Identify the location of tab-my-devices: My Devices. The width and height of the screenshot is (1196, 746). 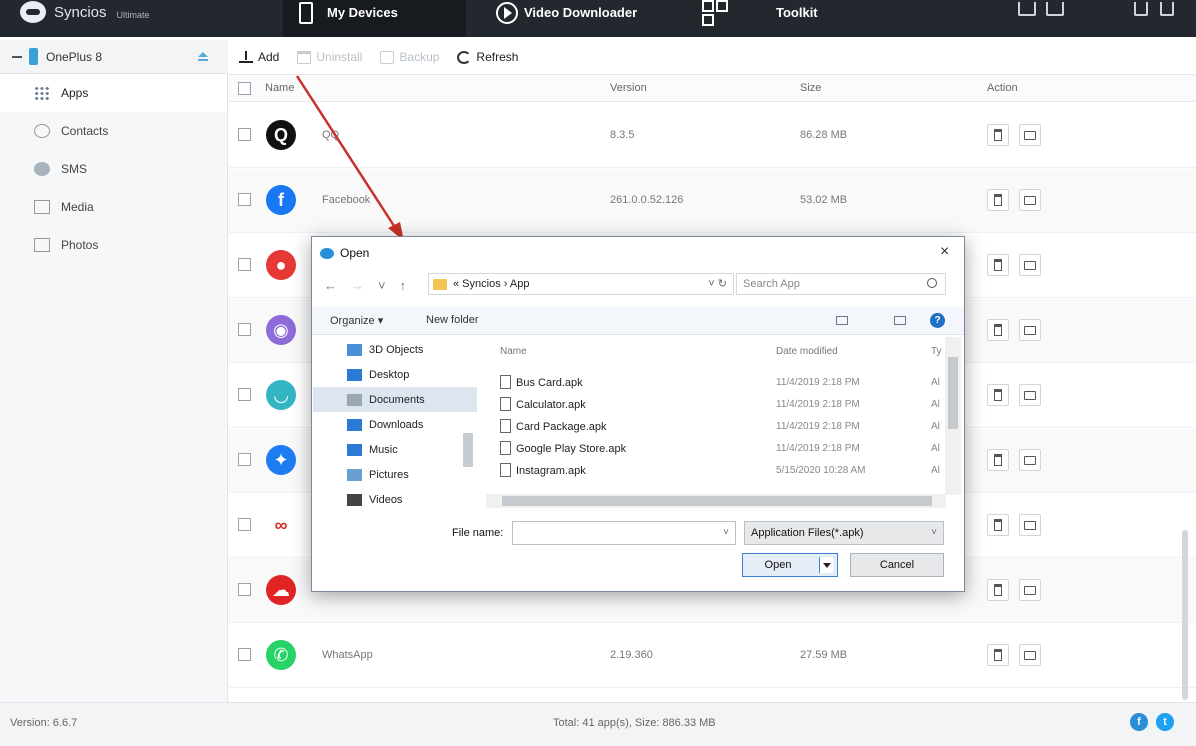
(374, 18).